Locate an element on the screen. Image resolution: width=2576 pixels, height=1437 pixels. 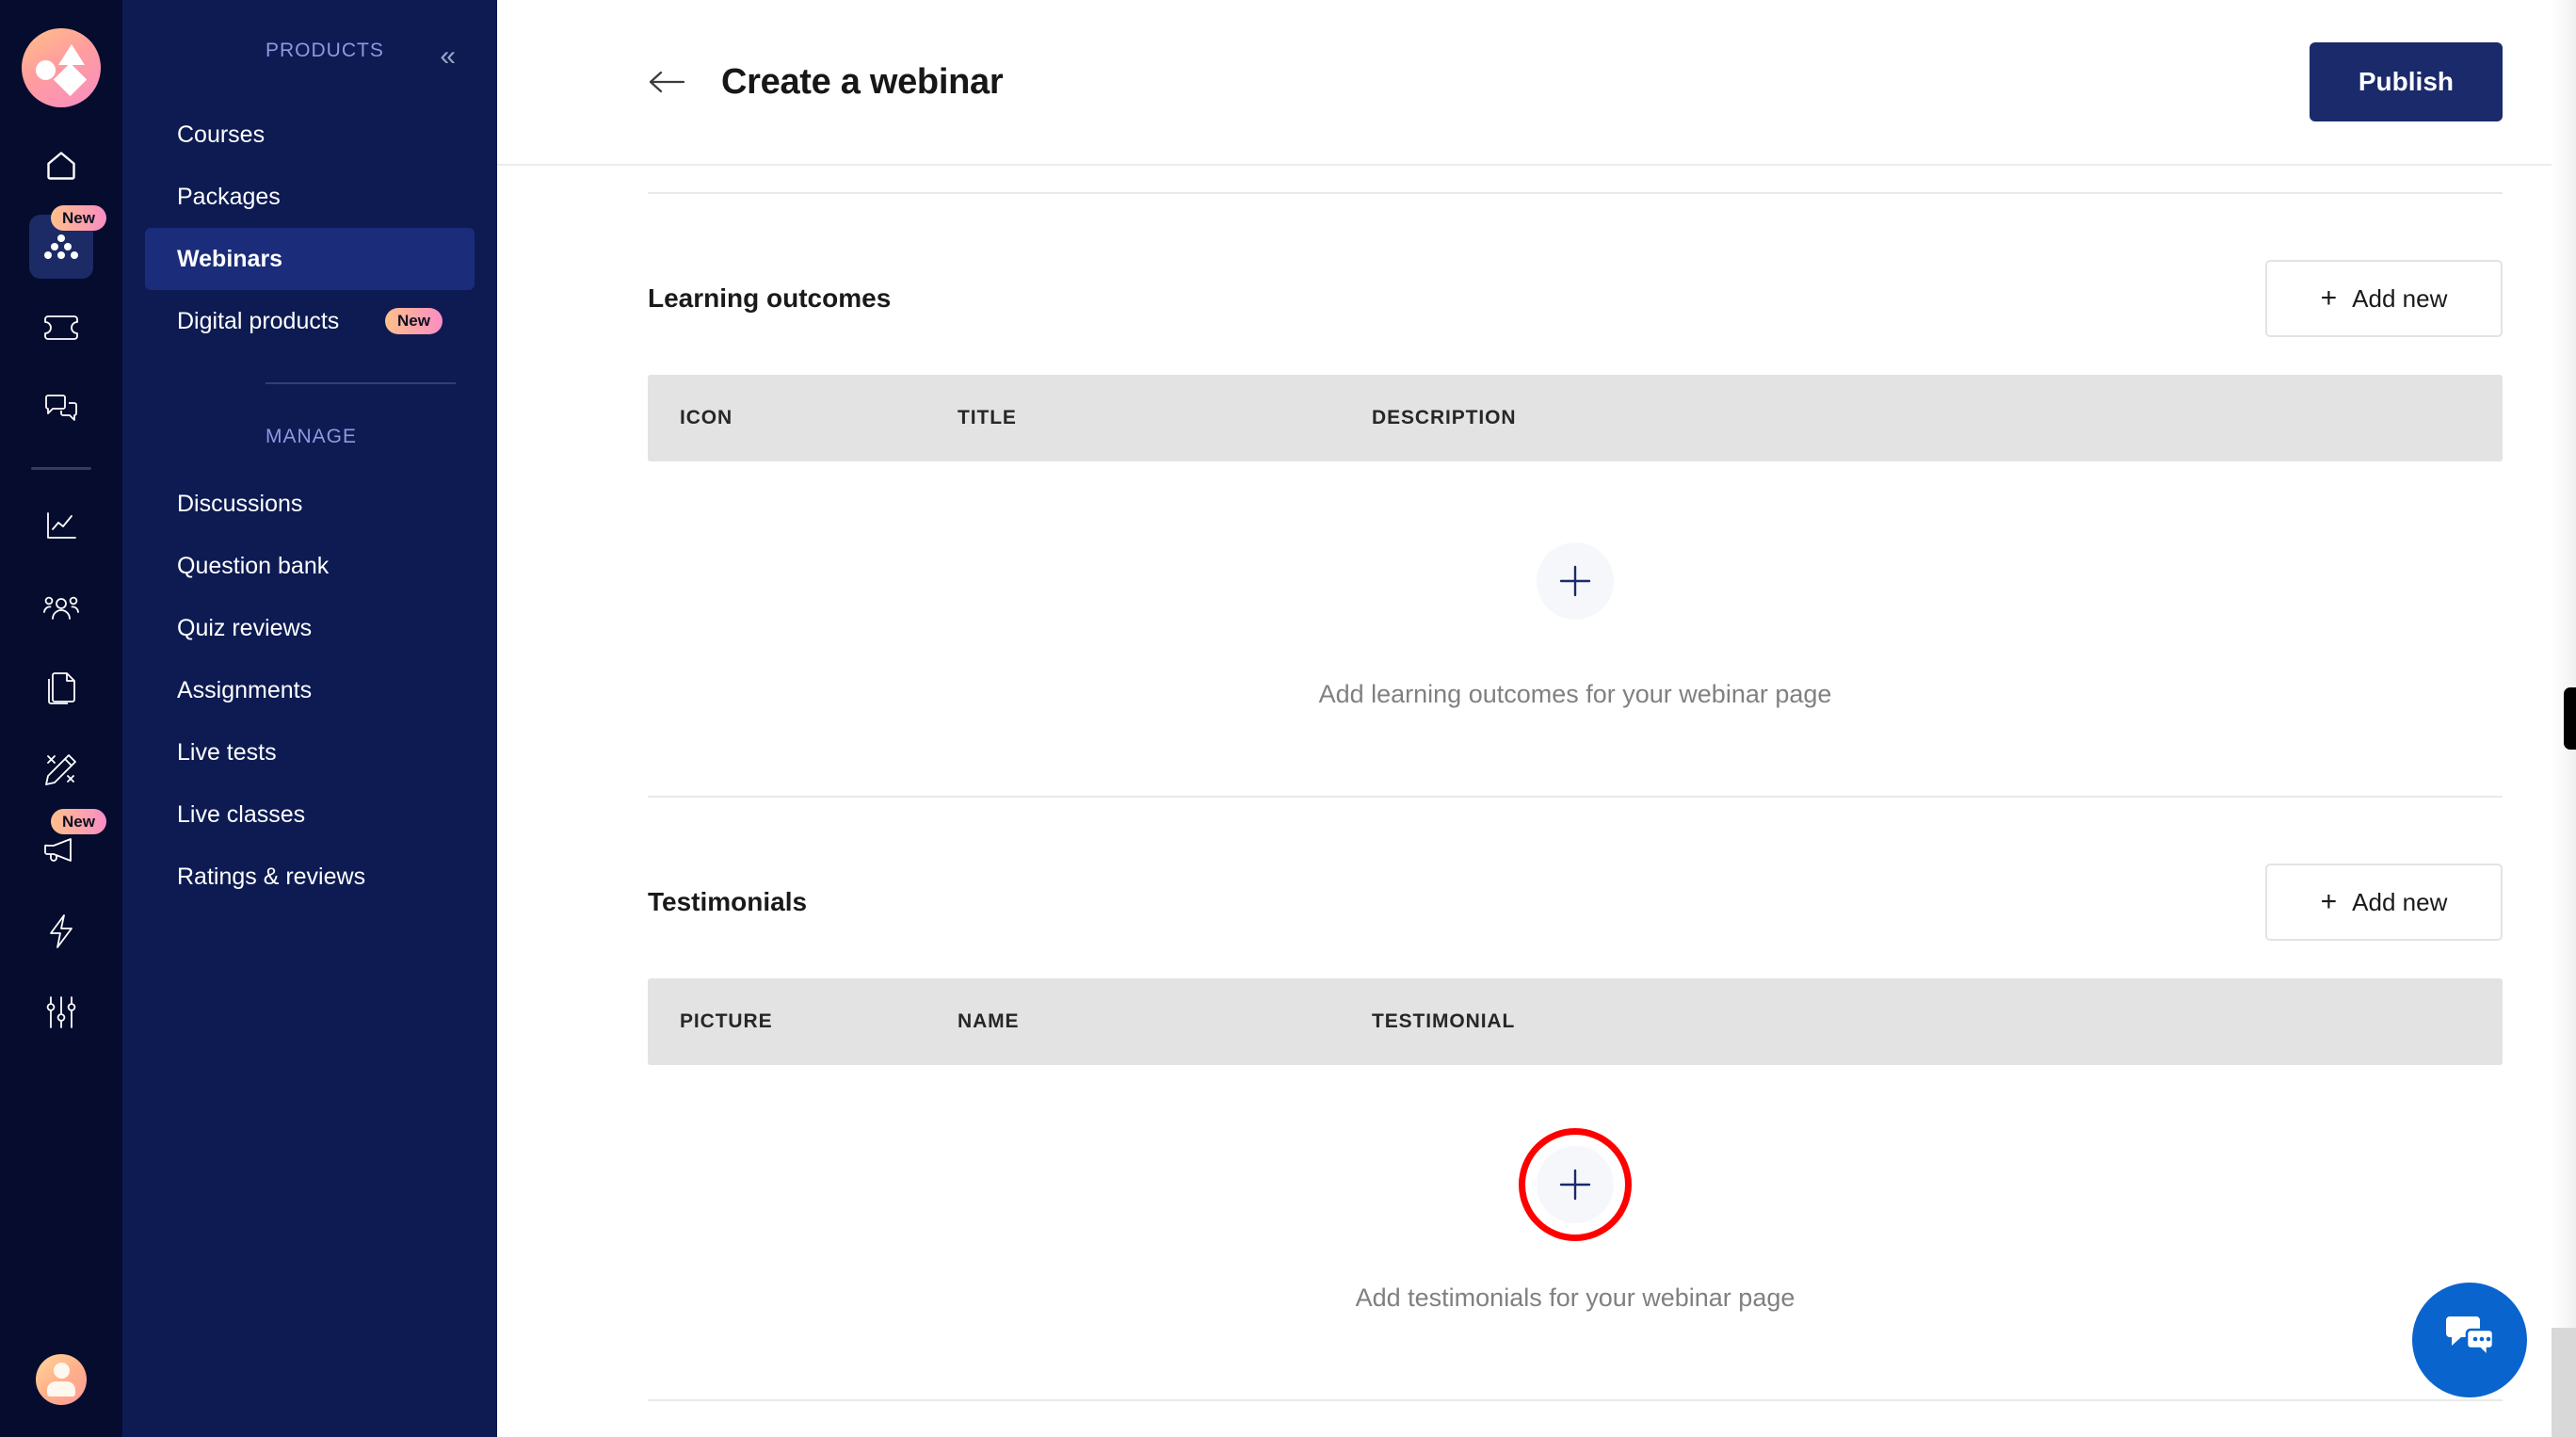
avatar is located at coordinates (61, 1380).